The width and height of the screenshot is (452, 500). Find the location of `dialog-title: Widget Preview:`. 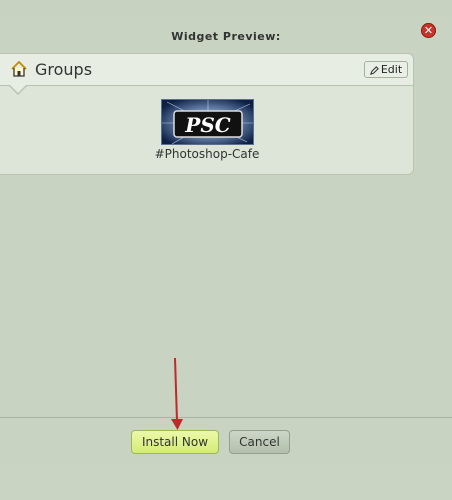

dialog-title: Widget Preview: is located at coordinates (226, 36).